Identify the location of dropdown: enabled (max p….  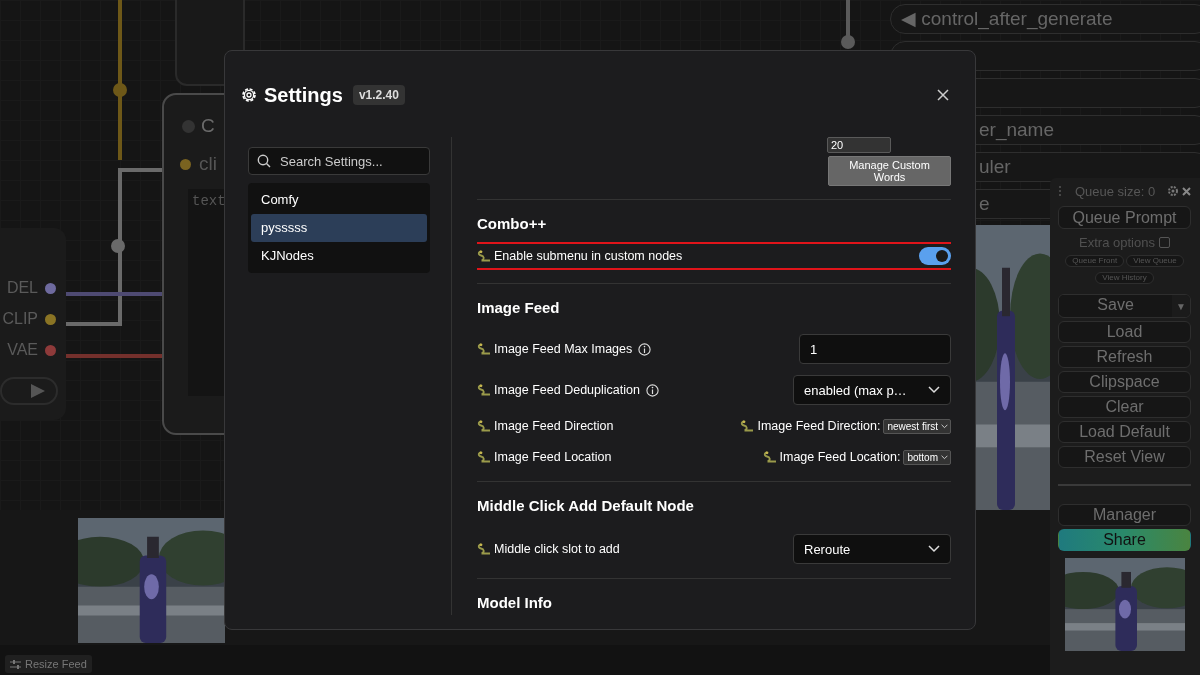
(872, 390).